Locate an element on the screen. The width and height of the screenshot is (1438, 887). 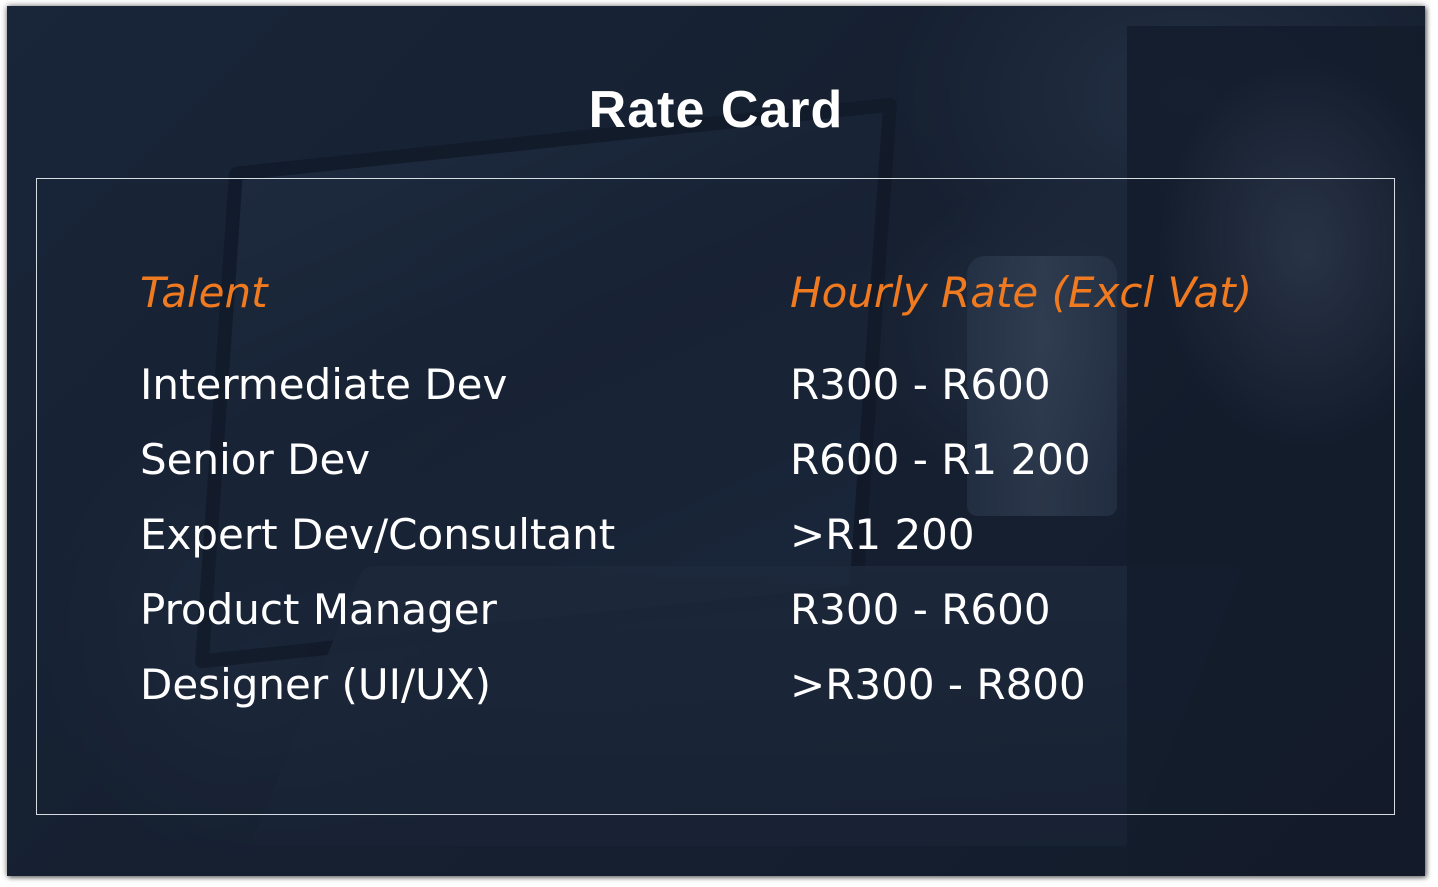
talent-cell: Senior Dev is located at coordinates (255, 459).